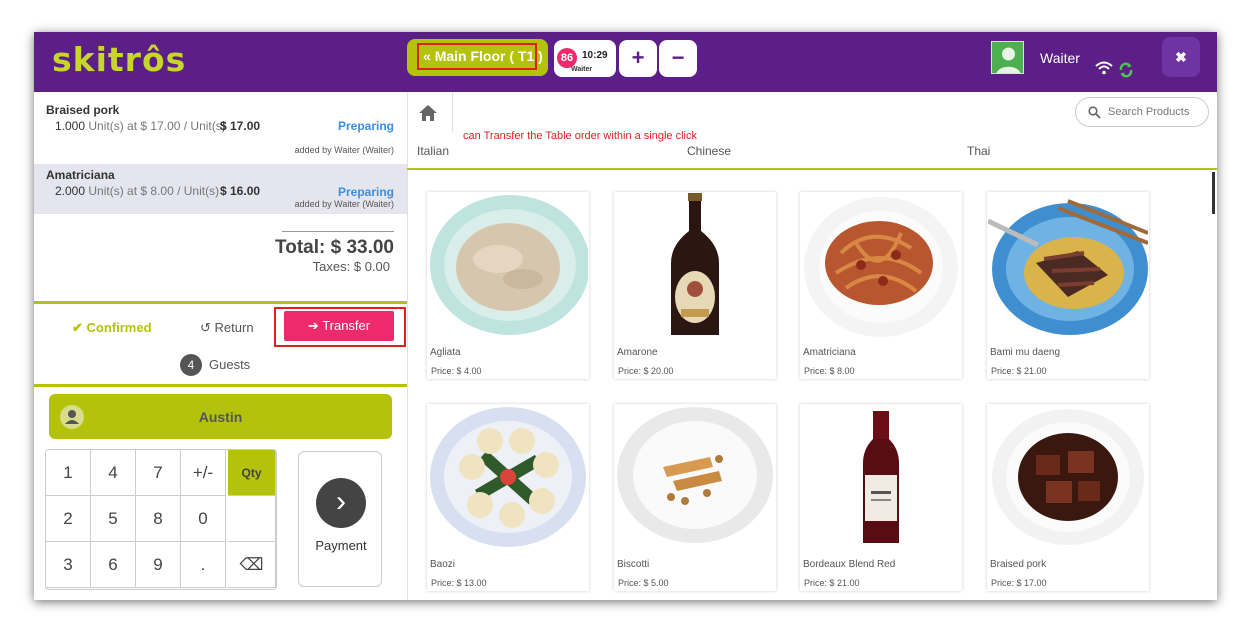 The height and width of the screenshot is (633, 1254). What do you see at coordinates (83, 110) in the screenshot?
I see `order-line-name: Braised pork` at bounding box center [83, 110].